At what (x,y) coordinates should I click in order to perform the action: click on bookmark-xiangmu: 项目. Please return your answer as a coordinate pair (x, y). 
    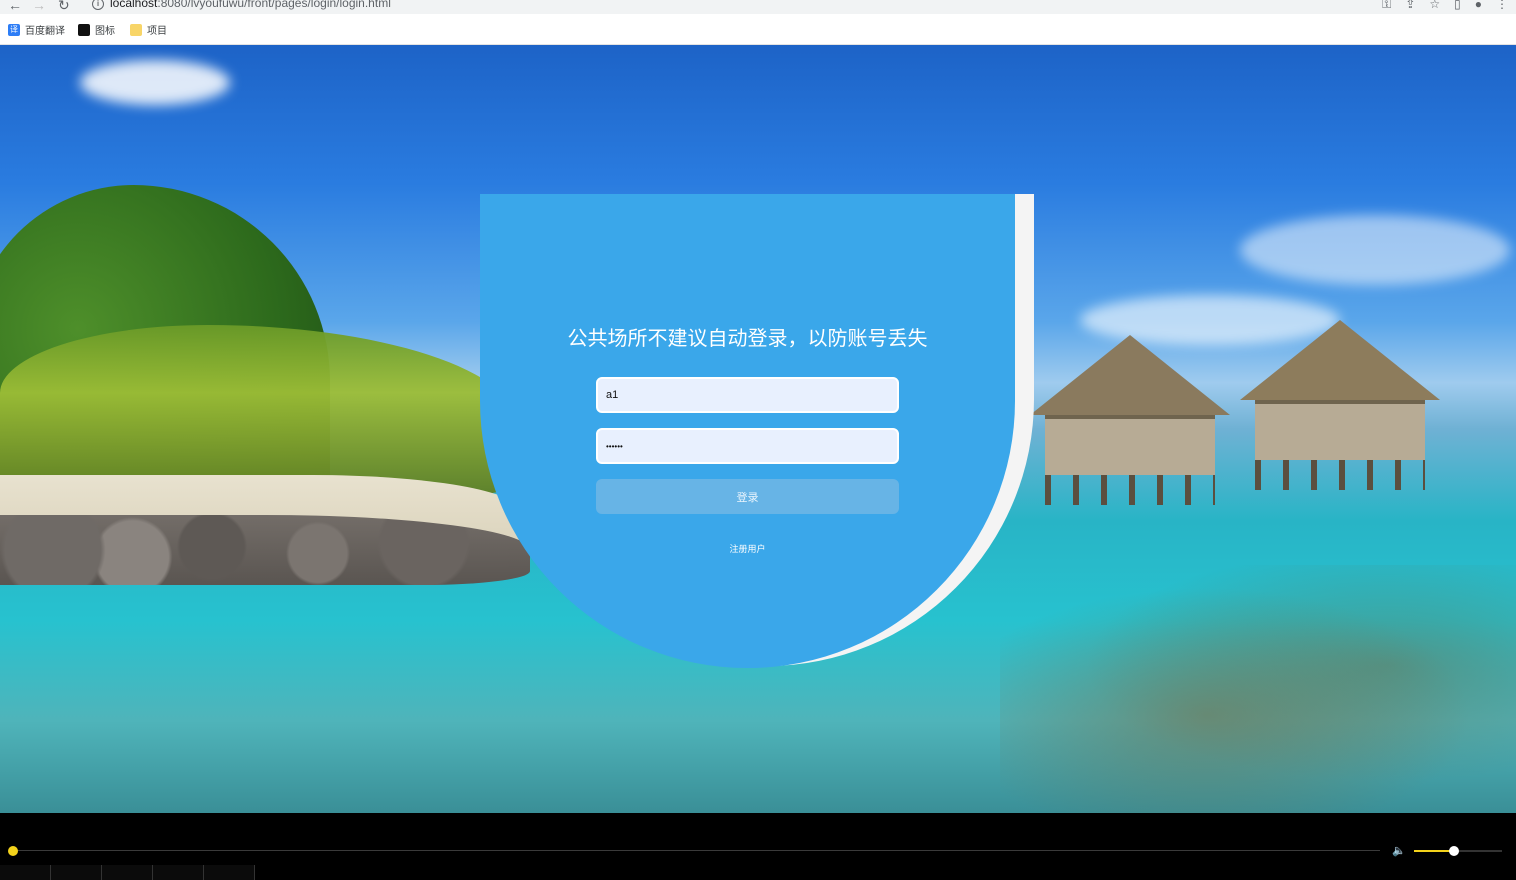
    Looking at the image, I should click on (148, 29).